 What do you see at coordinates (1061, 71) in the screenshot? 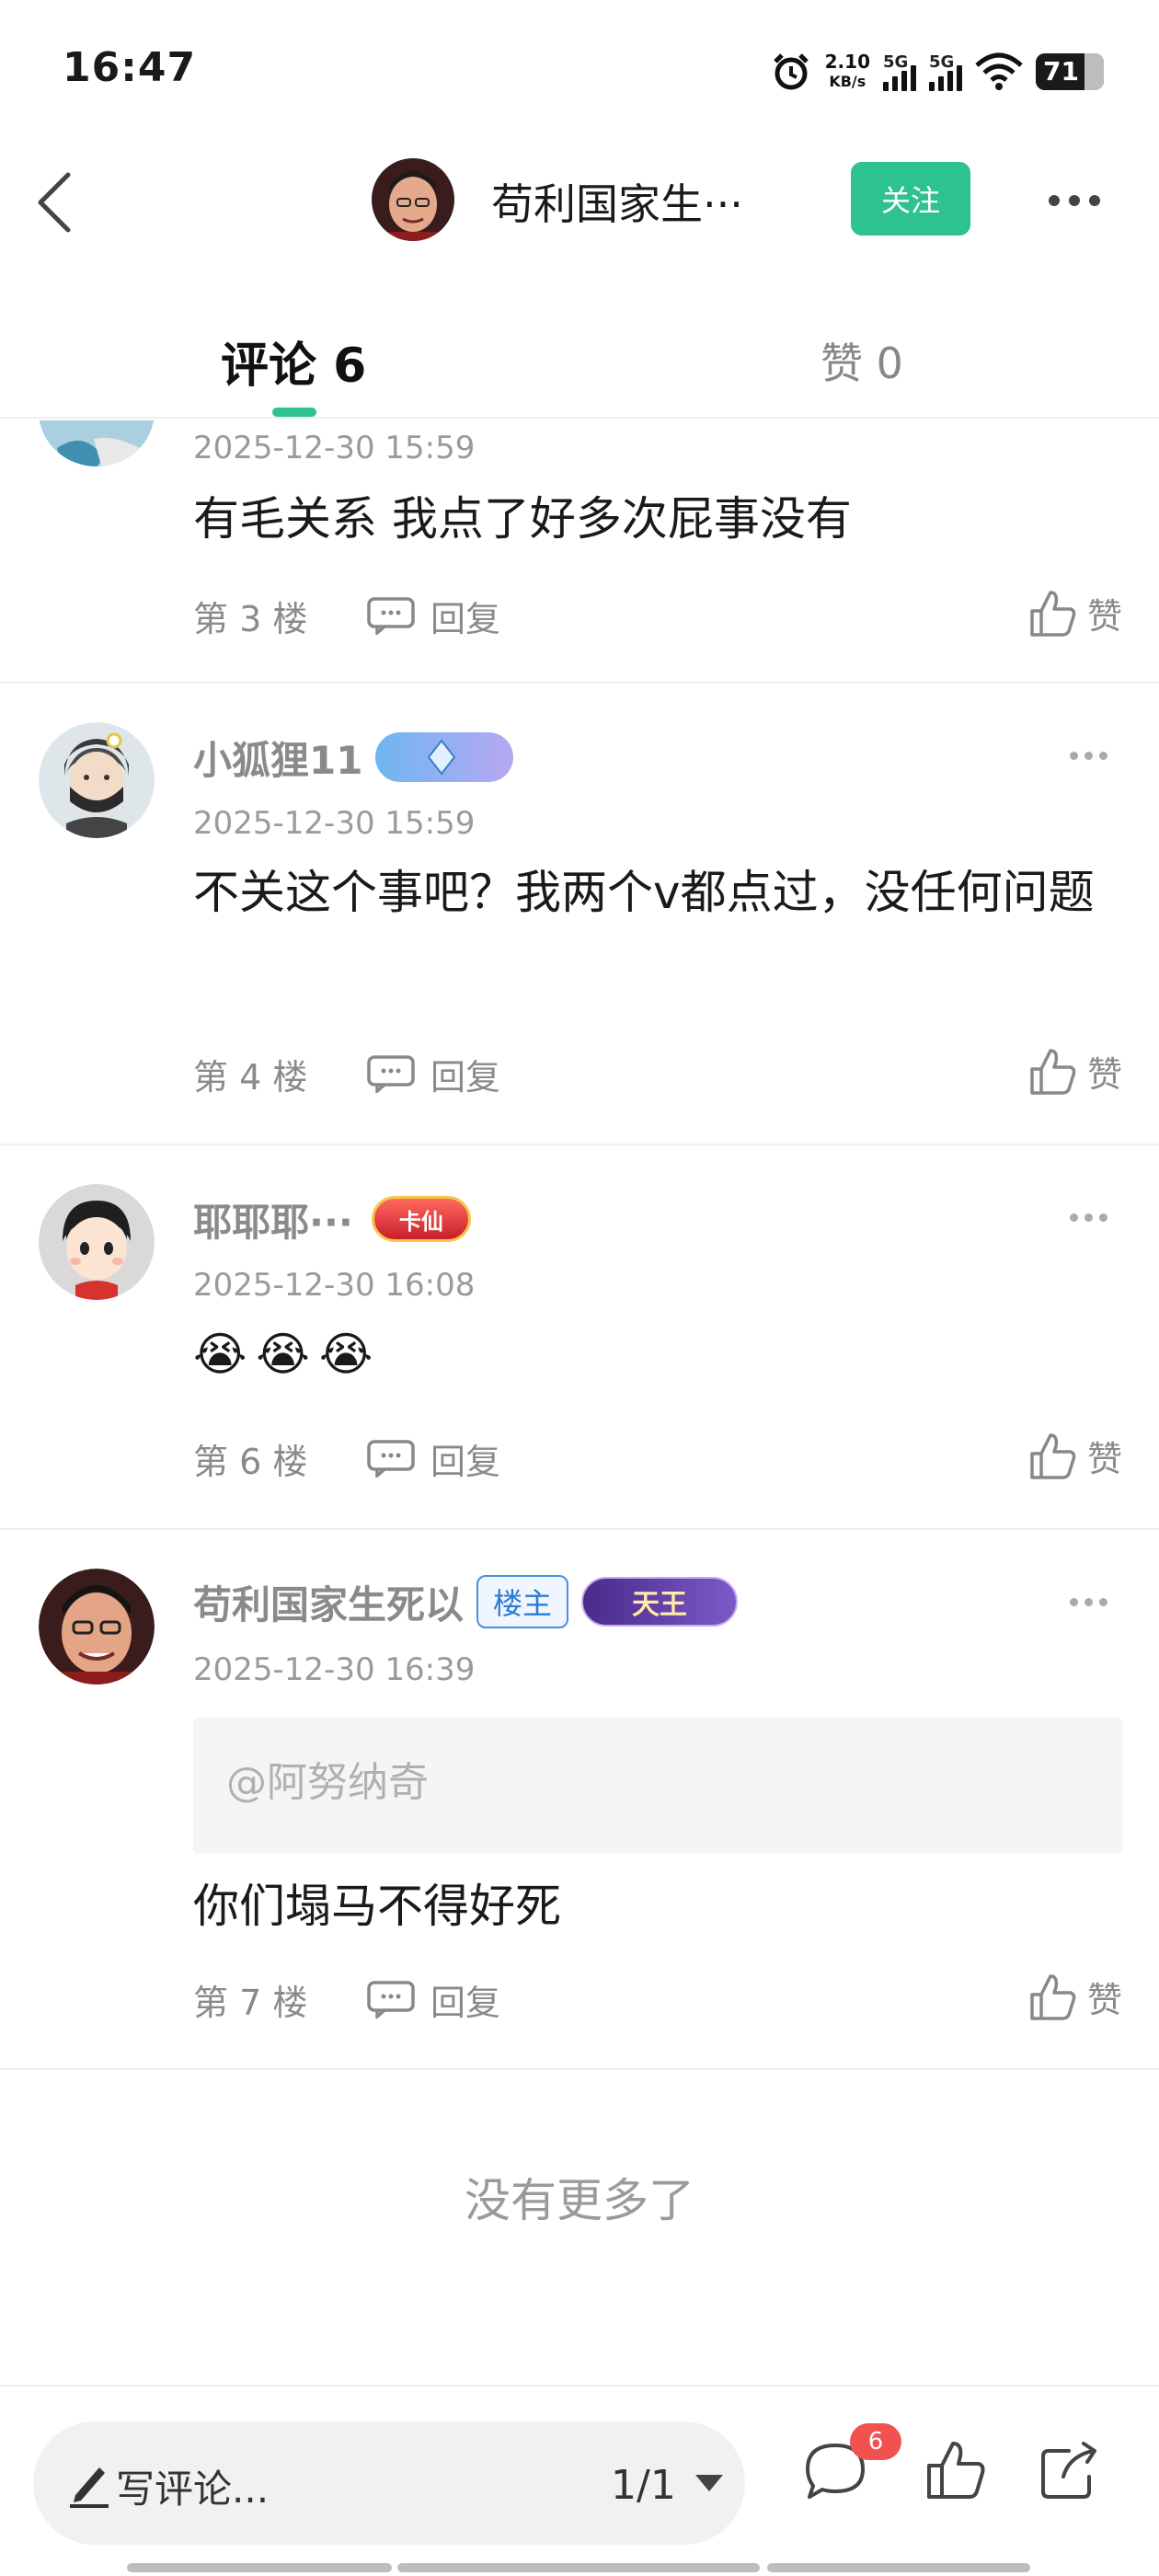
I see `battery-level: 71` at bounding box center [1061, 71].